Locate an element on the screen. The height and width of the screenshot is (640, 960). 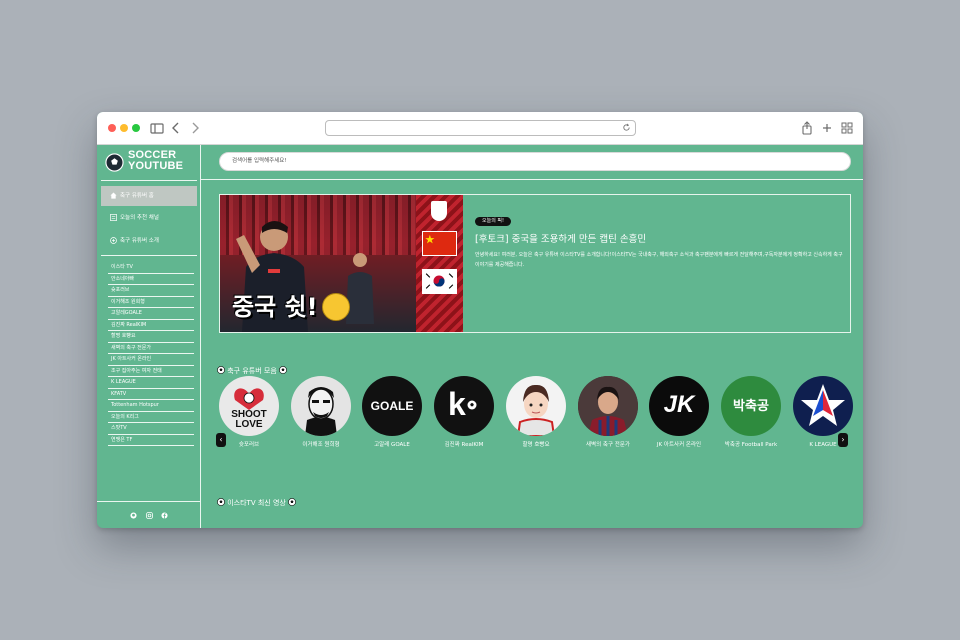
channel-avatar-text: k is located at coordinates (457, 404).